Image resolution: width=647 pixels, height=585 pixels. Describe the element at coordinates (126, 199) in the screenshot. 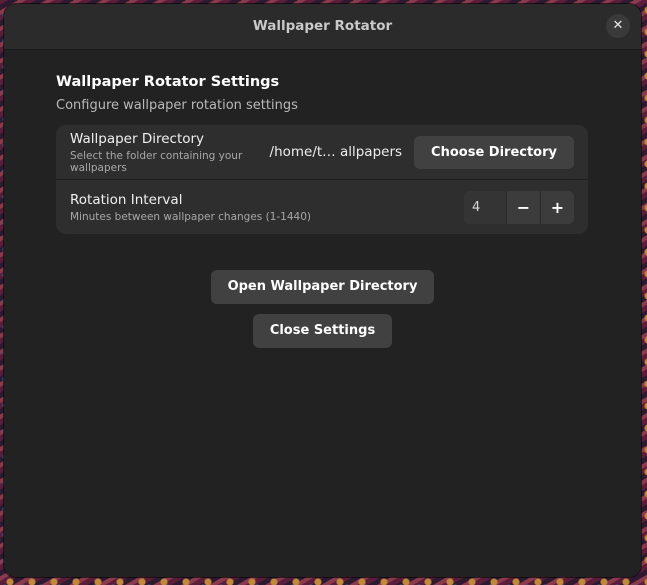

I see `interval-title: Rotation Interval` at that location.